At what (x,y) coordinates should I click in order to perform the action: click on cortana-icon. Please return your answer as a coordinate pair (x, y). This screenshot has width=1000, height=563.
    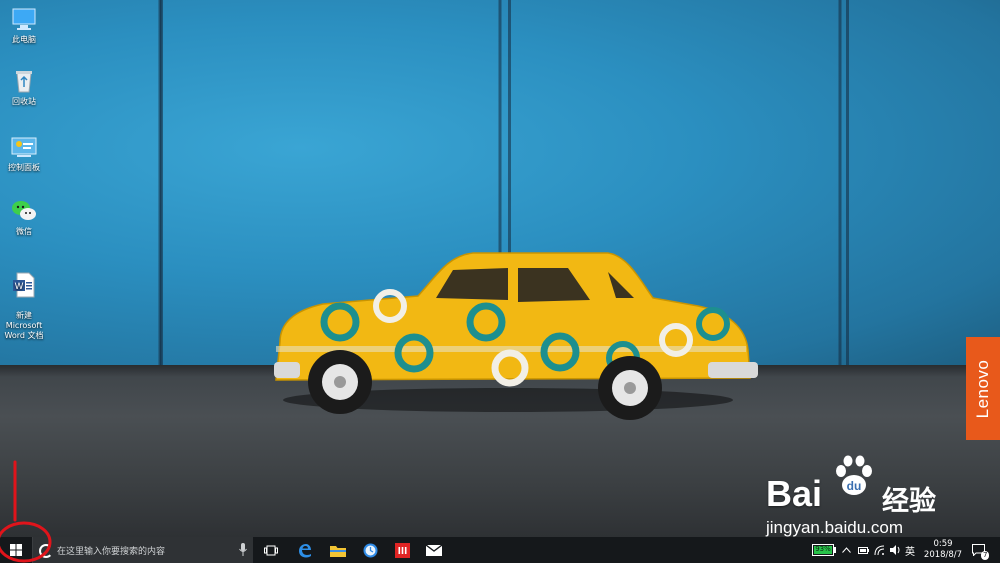
    Looking at the image, I should click on (46, 551).